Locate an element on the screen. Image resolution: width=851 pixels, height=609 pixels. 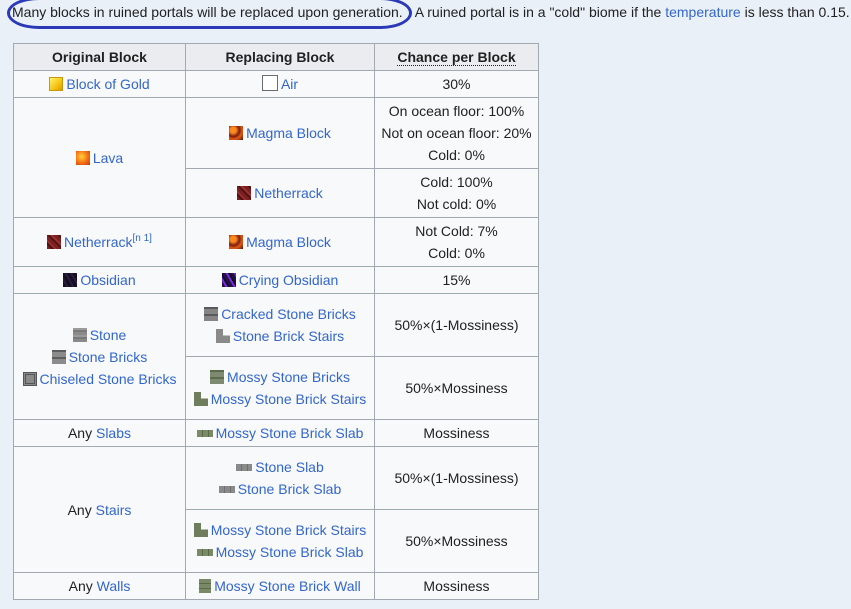
header-original-block: Original Block is located at coordinates (99, 57).